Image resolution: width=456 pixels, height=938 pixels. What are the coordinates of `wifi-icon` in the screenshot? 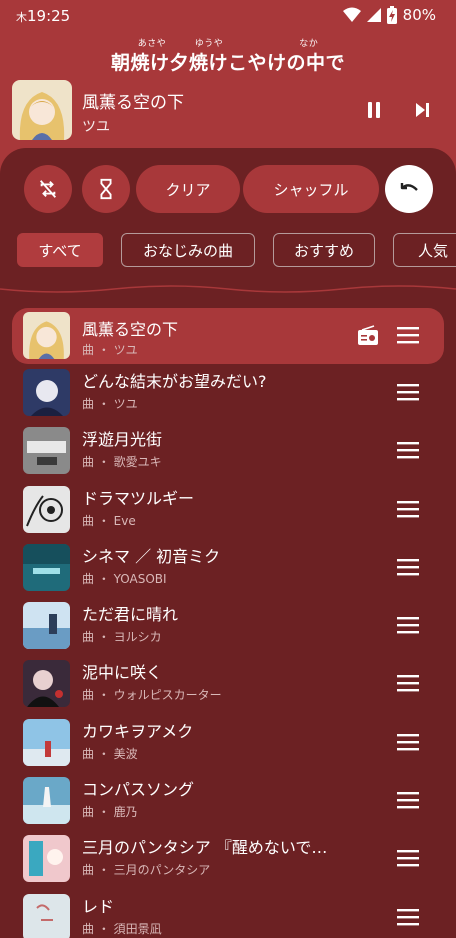 It's located at (351, 14).